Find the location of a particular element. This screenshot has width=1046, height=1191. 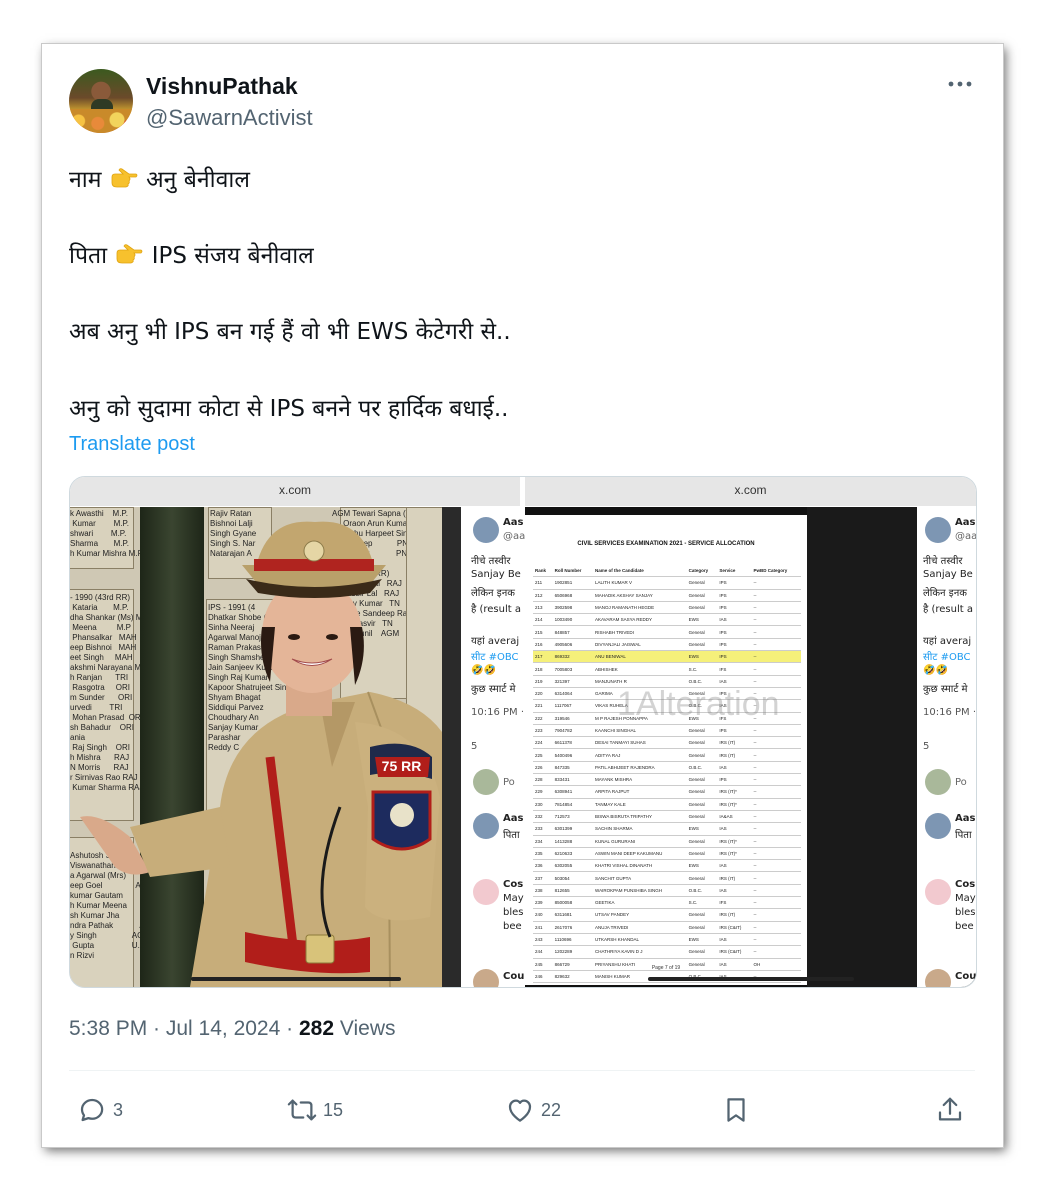

like-button: 22 is located at coordinates (533, 1110).